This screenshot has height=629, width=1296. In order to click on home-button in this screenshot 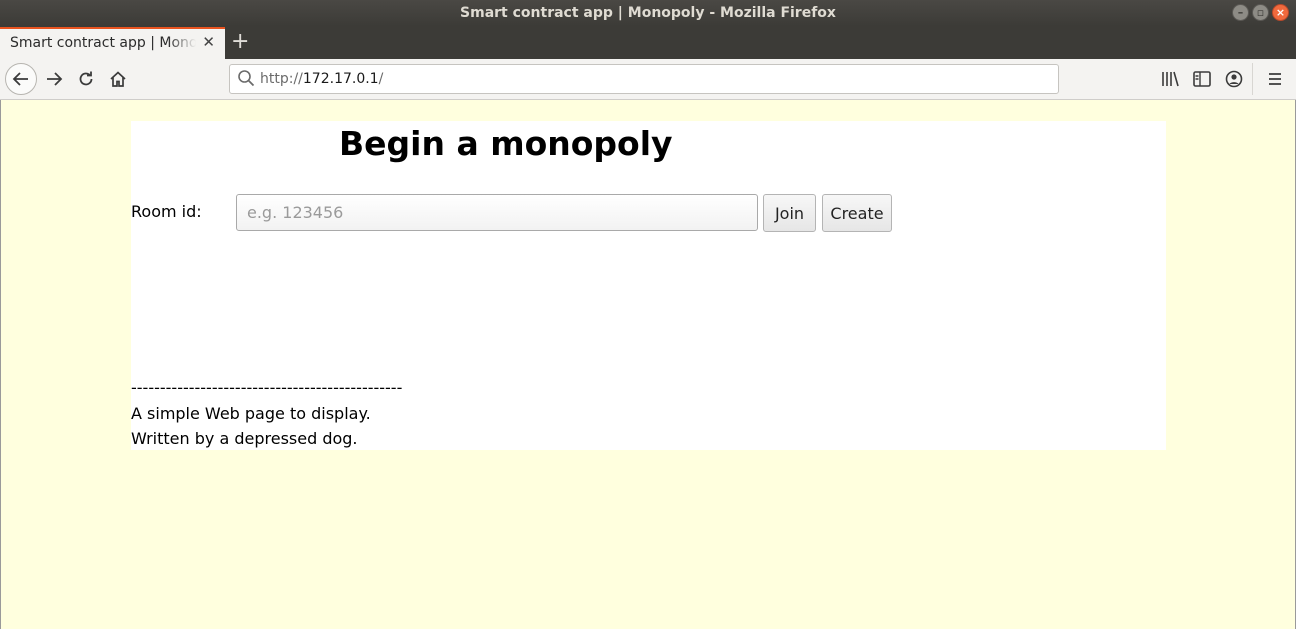, I will do `click(118, 79)`.